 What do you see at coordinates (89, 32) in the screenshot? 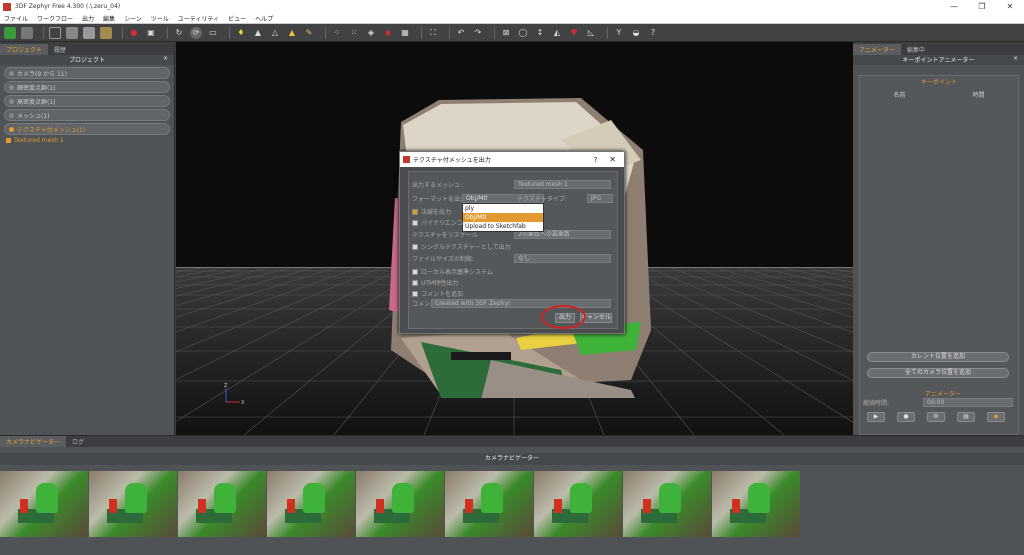
I see `dense-cloud-icon` at bounding box center [89, 32].